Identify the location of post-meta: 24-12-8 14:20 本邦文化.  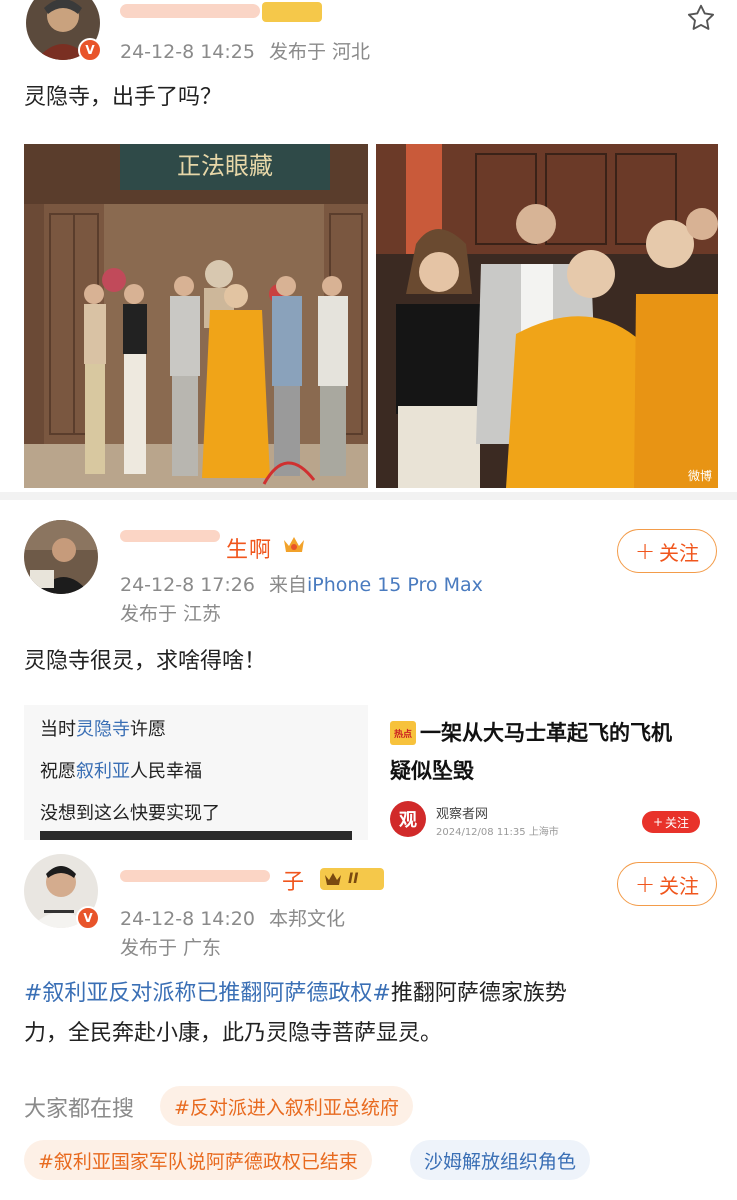
(232, 917).